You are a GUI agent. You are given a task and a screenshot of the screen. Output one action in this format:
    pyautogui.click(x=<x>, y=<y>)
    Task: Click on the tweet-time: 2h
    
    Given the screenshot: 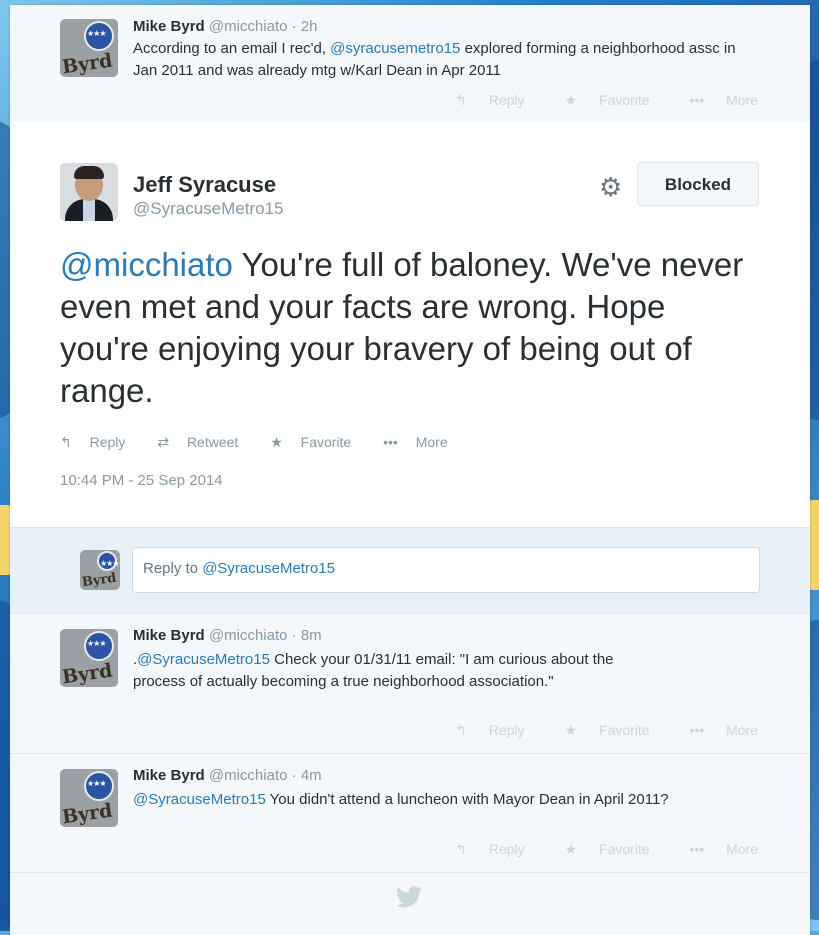 What is the action you would take?
    pyautogui.click(x=309, y=26)
    